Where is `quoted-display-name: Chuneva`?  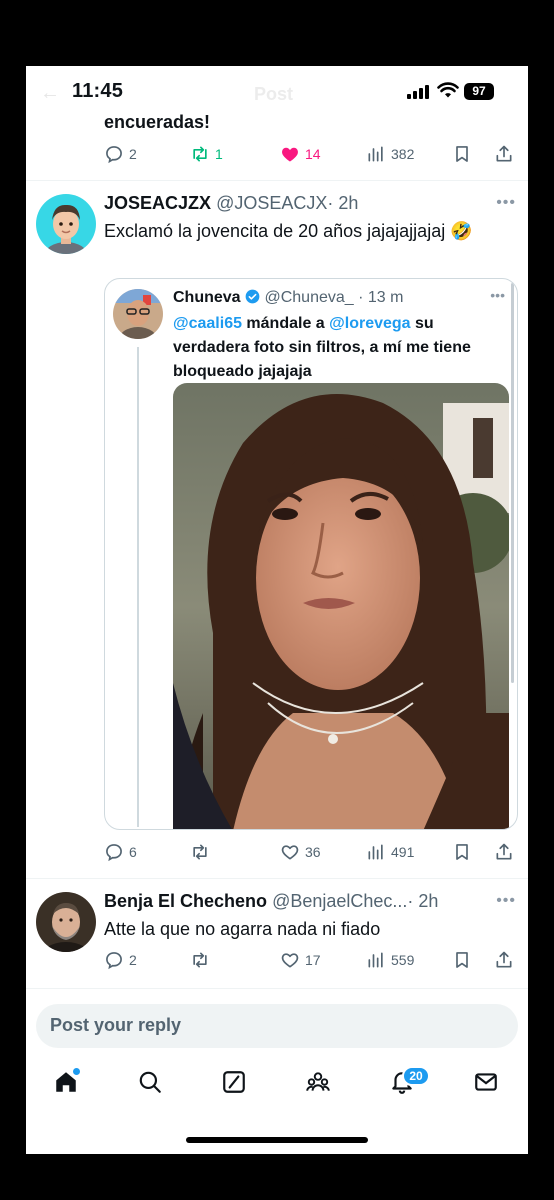
quoted-display-name: Chuneva is located at coordinates (207, 297).